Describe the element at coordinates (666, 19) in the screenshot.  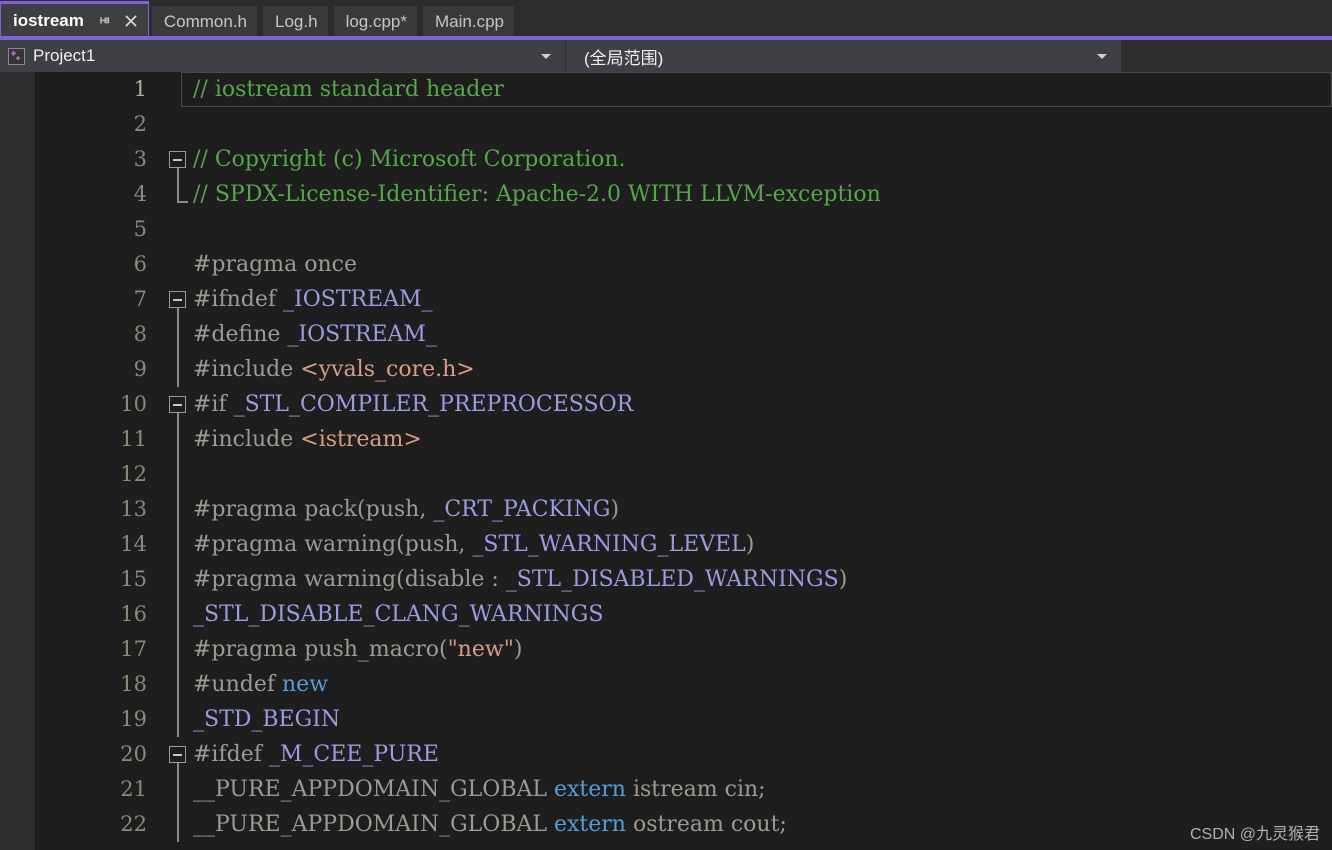
I see `editor-tab-strip: iostream Common.h Log.h log.cpp* Main.cpp` at that location.